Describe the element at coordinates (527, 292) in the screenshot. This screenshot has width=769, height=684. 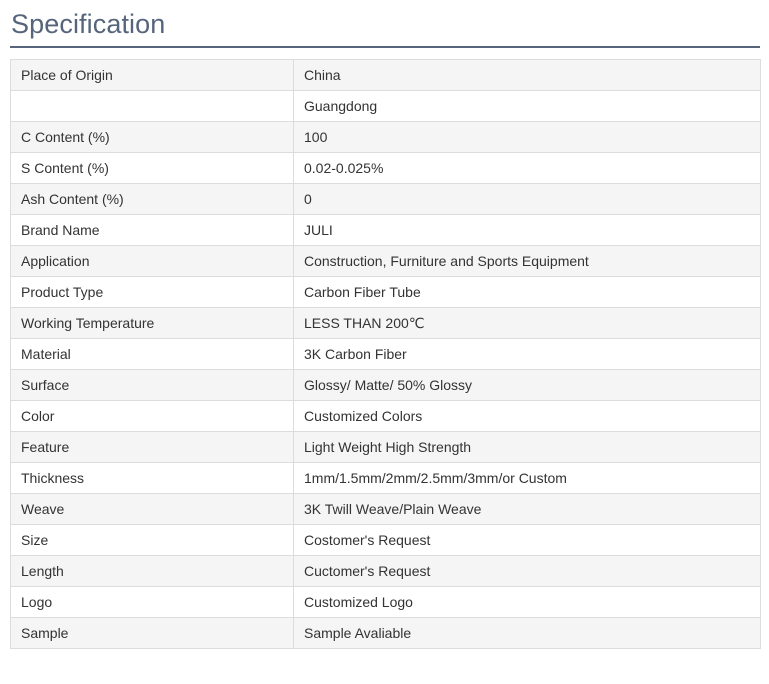
I see `spec-value: Carbon Fiber Tube` at that location.